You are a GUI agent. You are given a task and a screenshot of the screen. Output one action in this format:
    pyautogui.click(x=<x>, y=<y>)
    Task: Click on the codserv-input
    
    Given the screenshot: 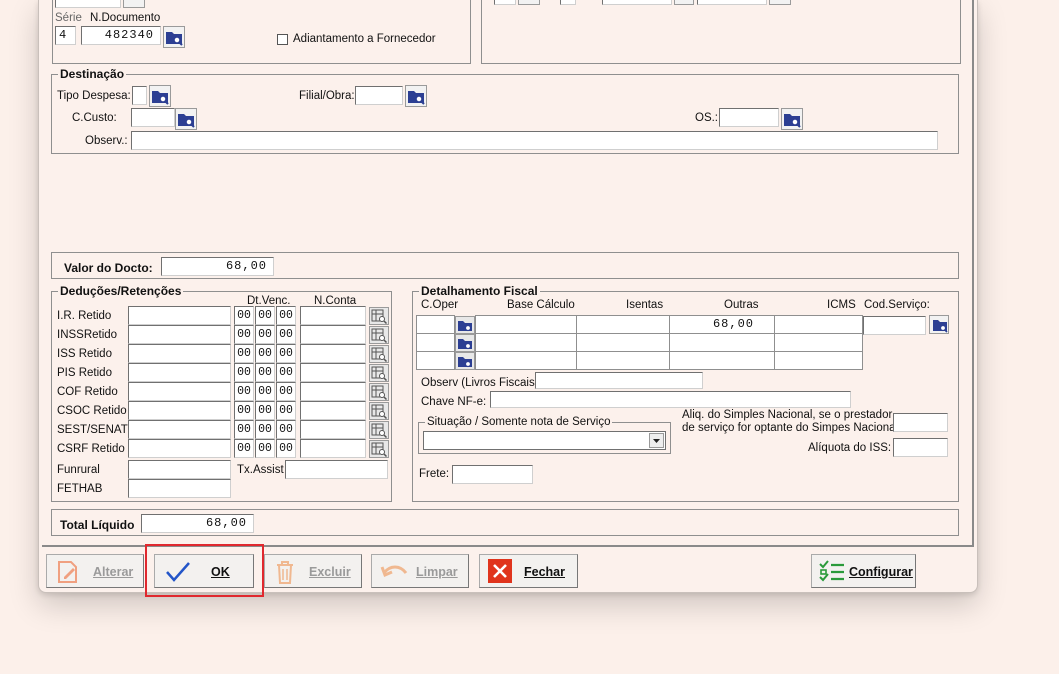 What is the action you would take?
    pyautogui.click(x=894, y=325)
    